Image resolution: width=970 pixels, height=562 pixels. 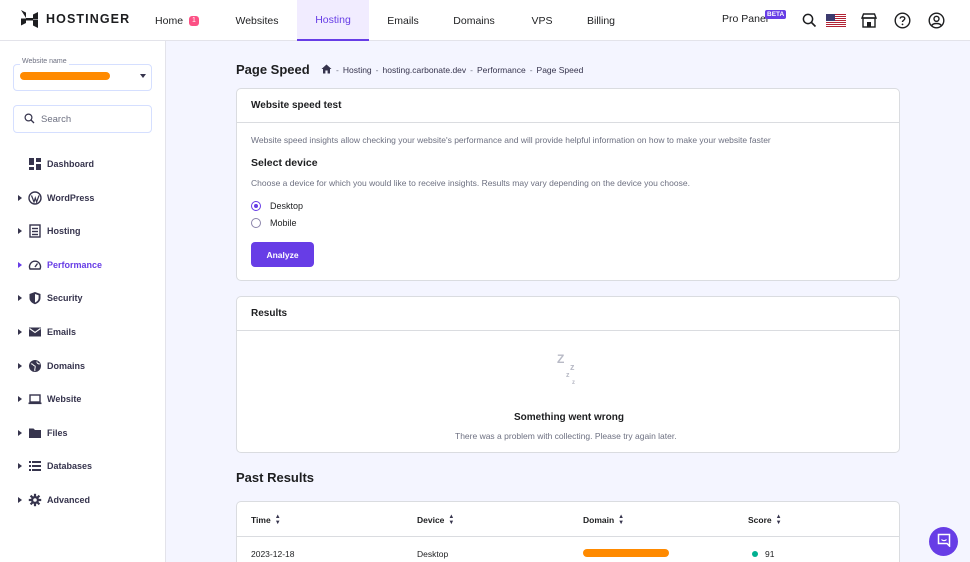 I want to click on cell-score: 91, so click(x=770, y=554).